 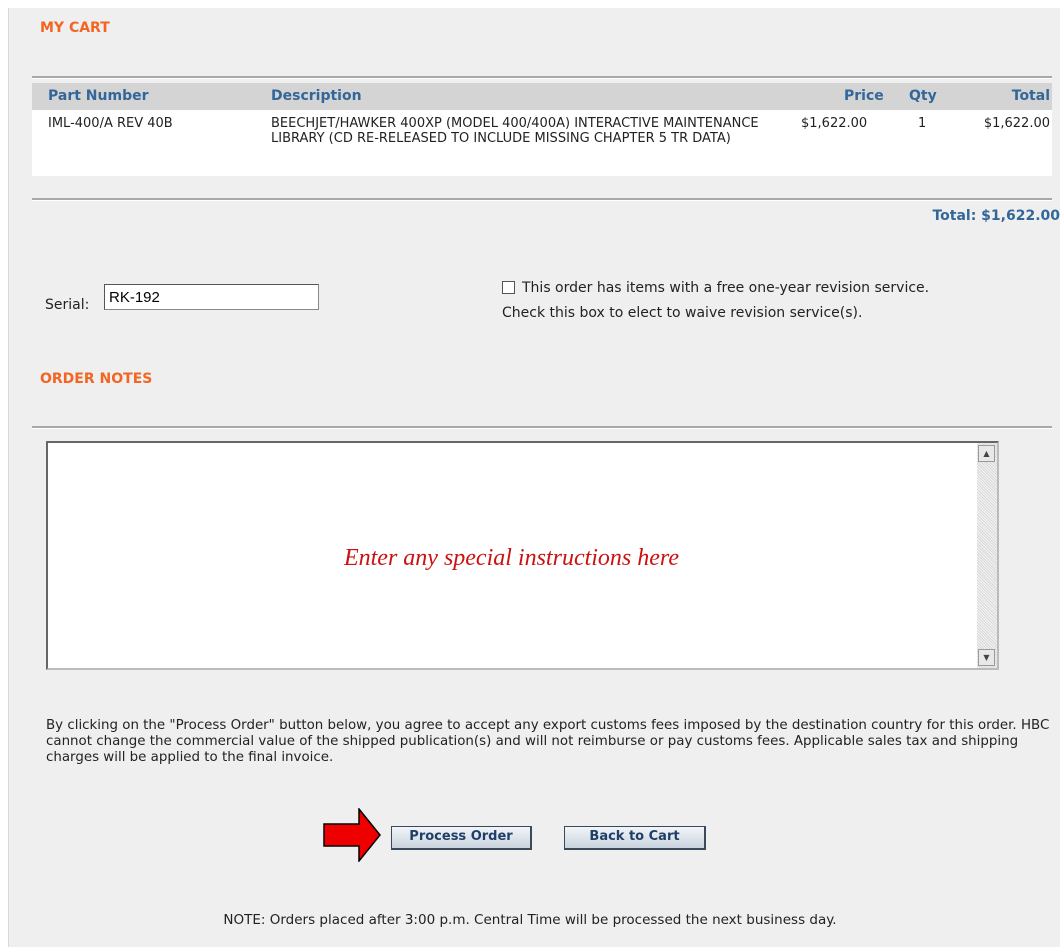 What do you see at coordinates (110, 123) in the screenshot?
I see `item-part-number: IML-400/A REV 40B` at bounding box center [110, 123].